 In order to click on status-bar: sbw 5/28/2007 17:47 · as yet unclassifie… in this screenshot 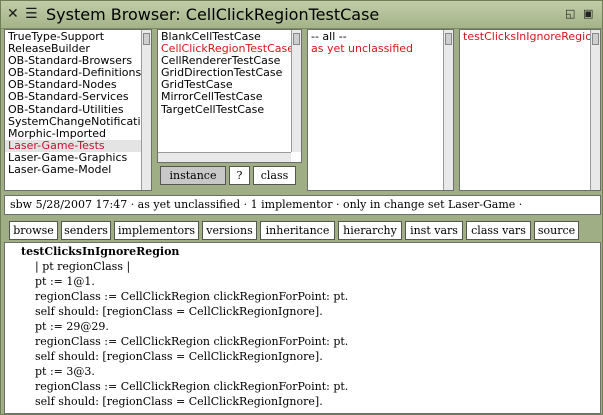, I will do `click(302, 205)`.